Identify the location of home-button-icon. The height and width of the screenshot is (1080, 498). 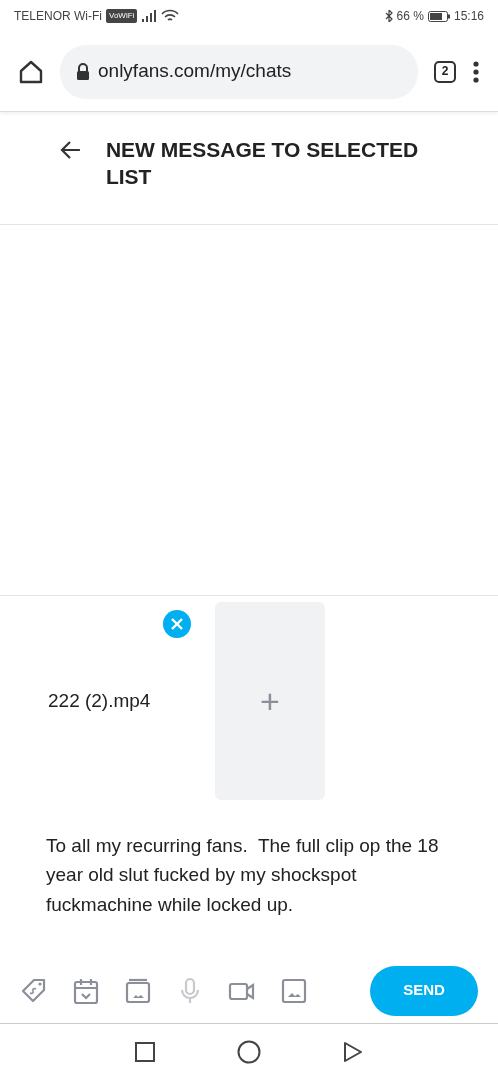
(249, 1052).